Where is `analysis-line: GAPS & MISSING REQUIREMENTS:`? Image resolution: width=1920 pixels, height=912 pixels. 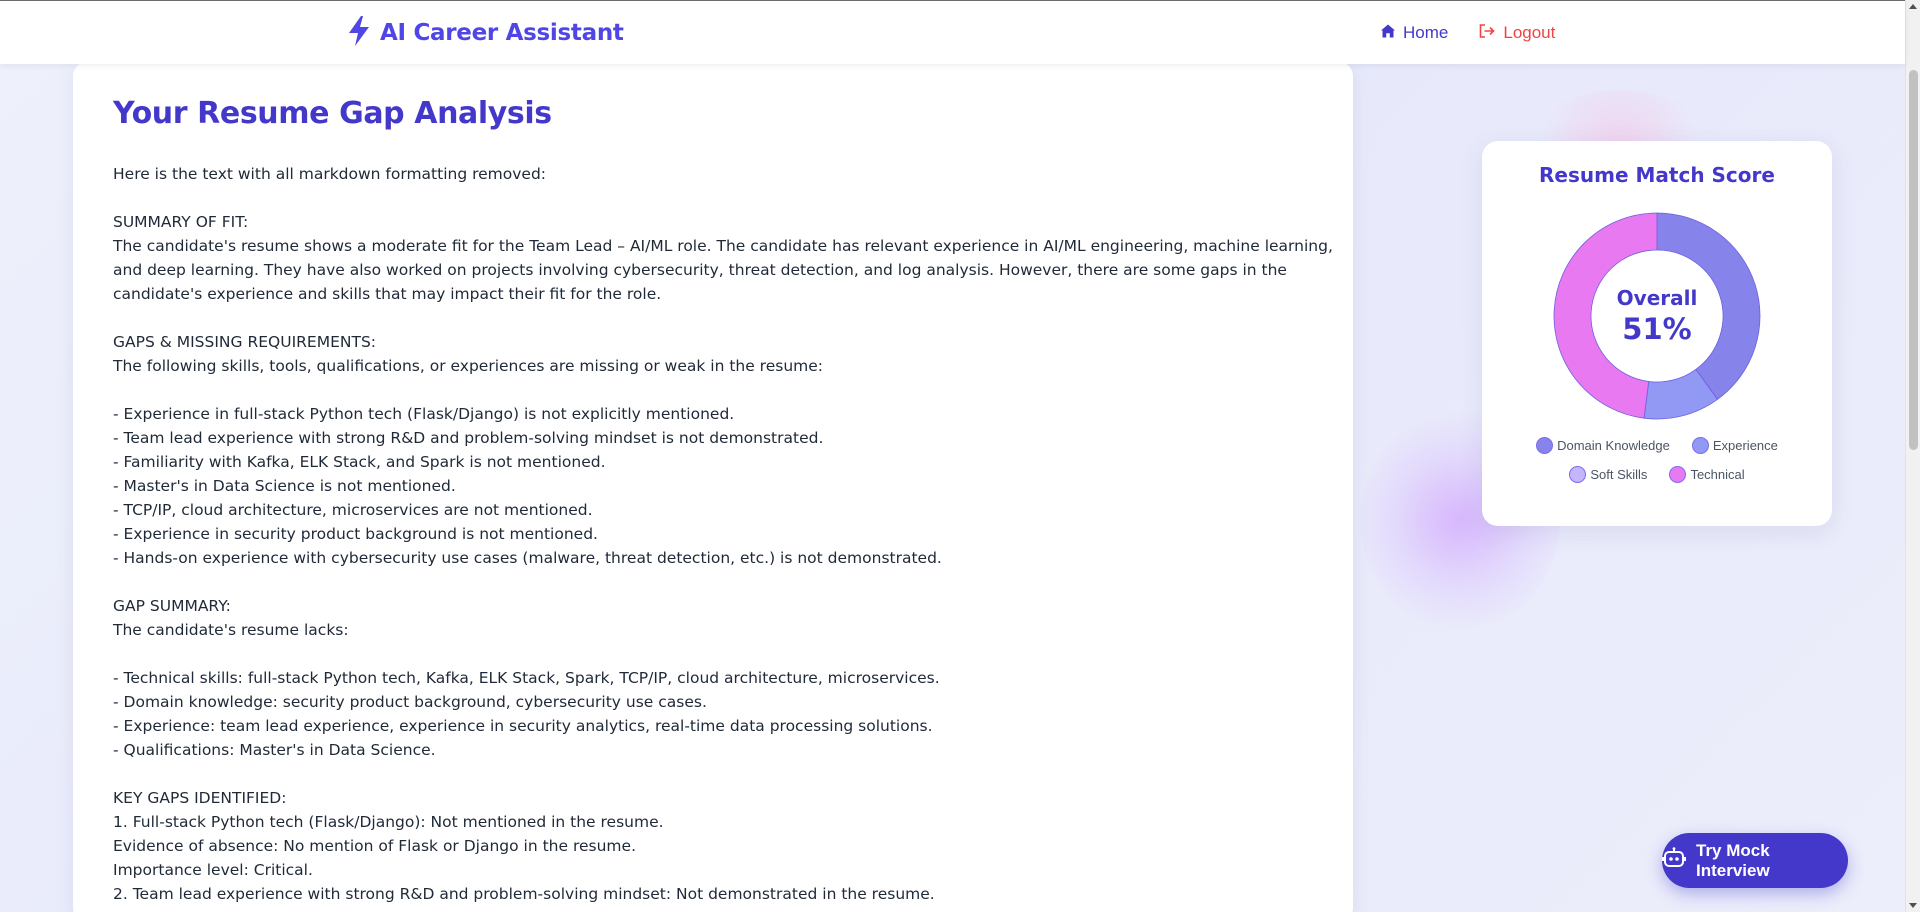
analysis-line: GAPS & MISSING REQUIREMENTS: is located at coordinates (245, 342).